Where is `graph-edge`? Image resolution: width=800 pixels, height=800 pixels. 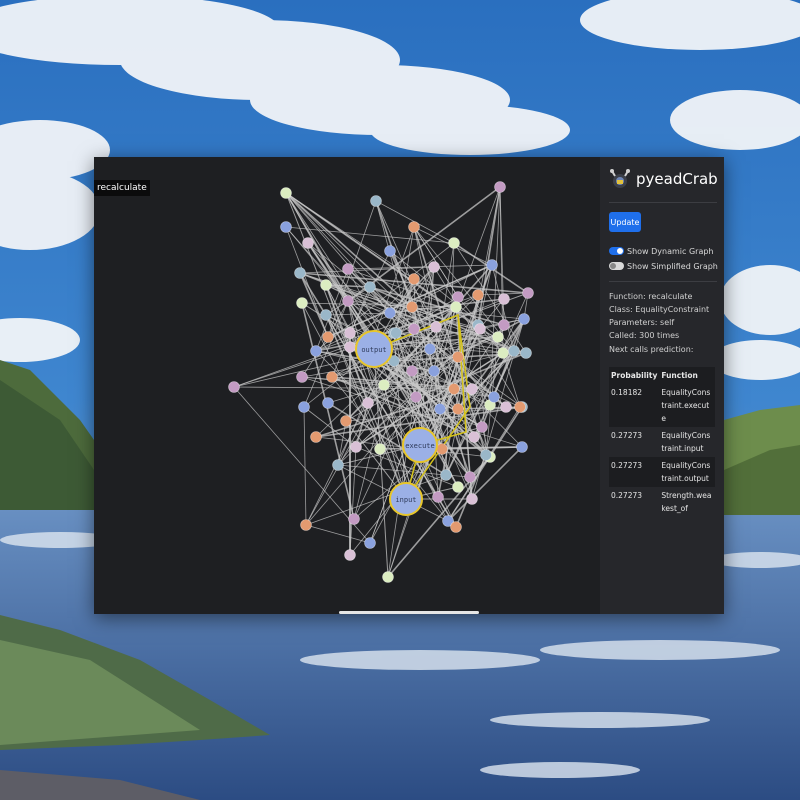 graph-edge is located at coordinates (338, 534).